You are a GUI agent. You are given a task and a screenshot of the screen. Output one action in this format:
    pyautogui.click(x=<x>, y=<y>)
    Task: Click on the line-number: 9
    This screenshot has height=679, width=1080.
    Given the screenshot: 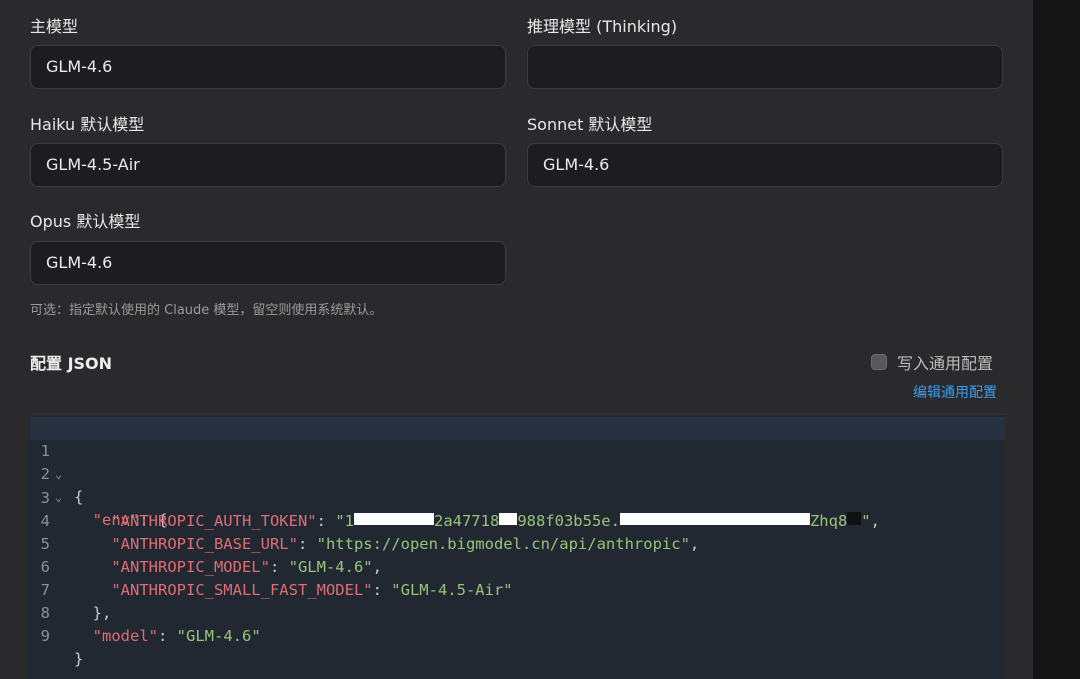 What is the action you would take?
    pyautogui.click(x=45, y=636)
    